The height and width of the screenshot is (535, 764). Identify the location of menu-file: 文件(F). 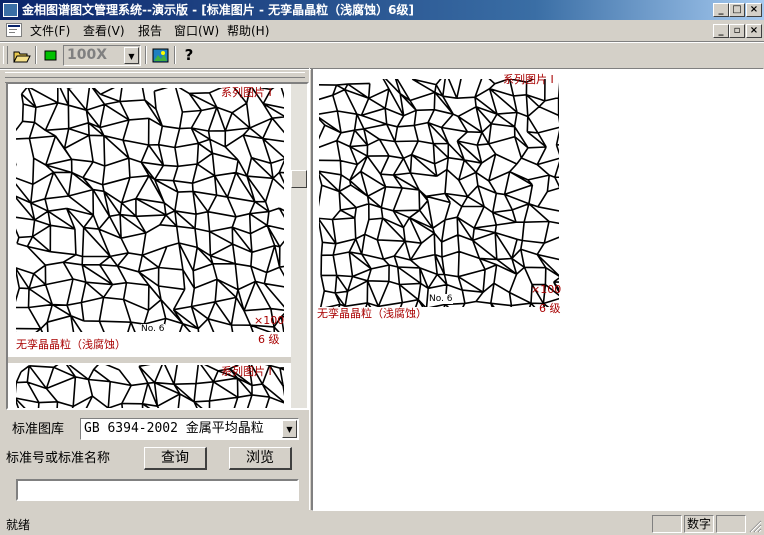
(50, 31).